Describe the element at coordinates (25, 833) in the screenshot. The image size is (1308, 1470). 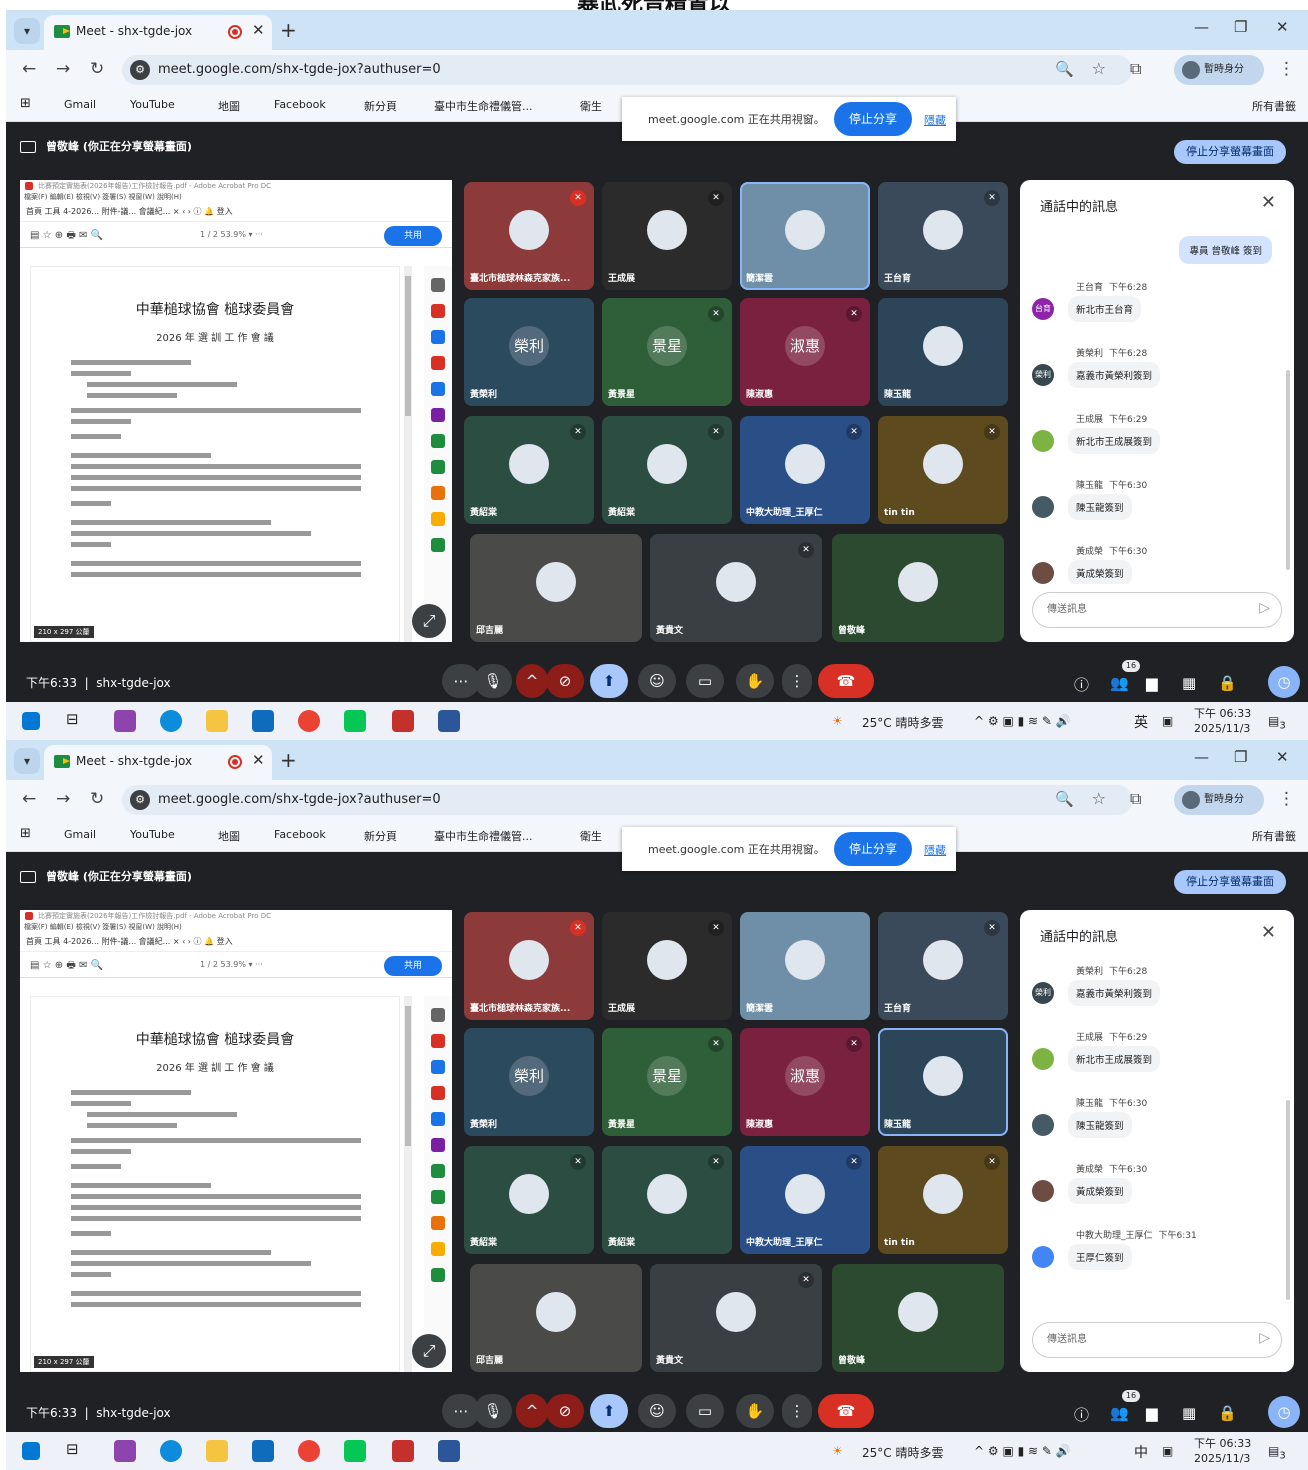
I see `apps-icon: ⊞` at that location.